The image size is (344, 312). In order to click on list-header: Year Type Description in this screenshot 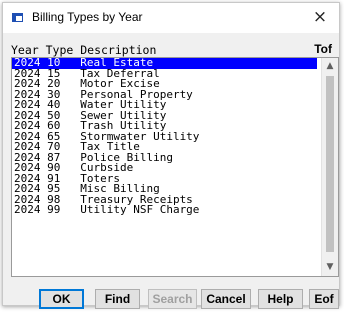, I will do `click(84, 50)`.